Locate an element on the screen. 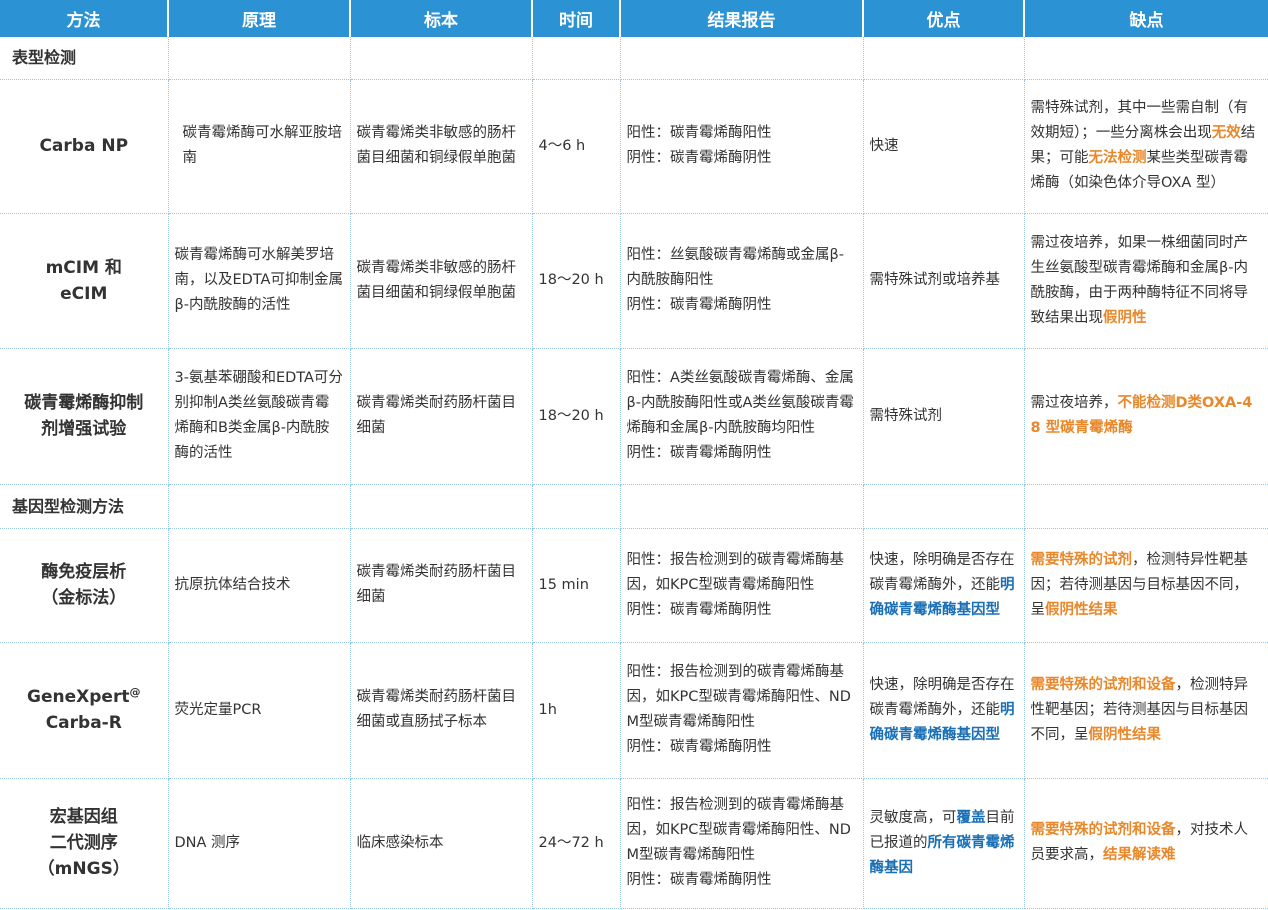 The width and height of the screenshot is (1268, 910). highlight-text: 结果解读难 is located at coordinates (1139, 855).